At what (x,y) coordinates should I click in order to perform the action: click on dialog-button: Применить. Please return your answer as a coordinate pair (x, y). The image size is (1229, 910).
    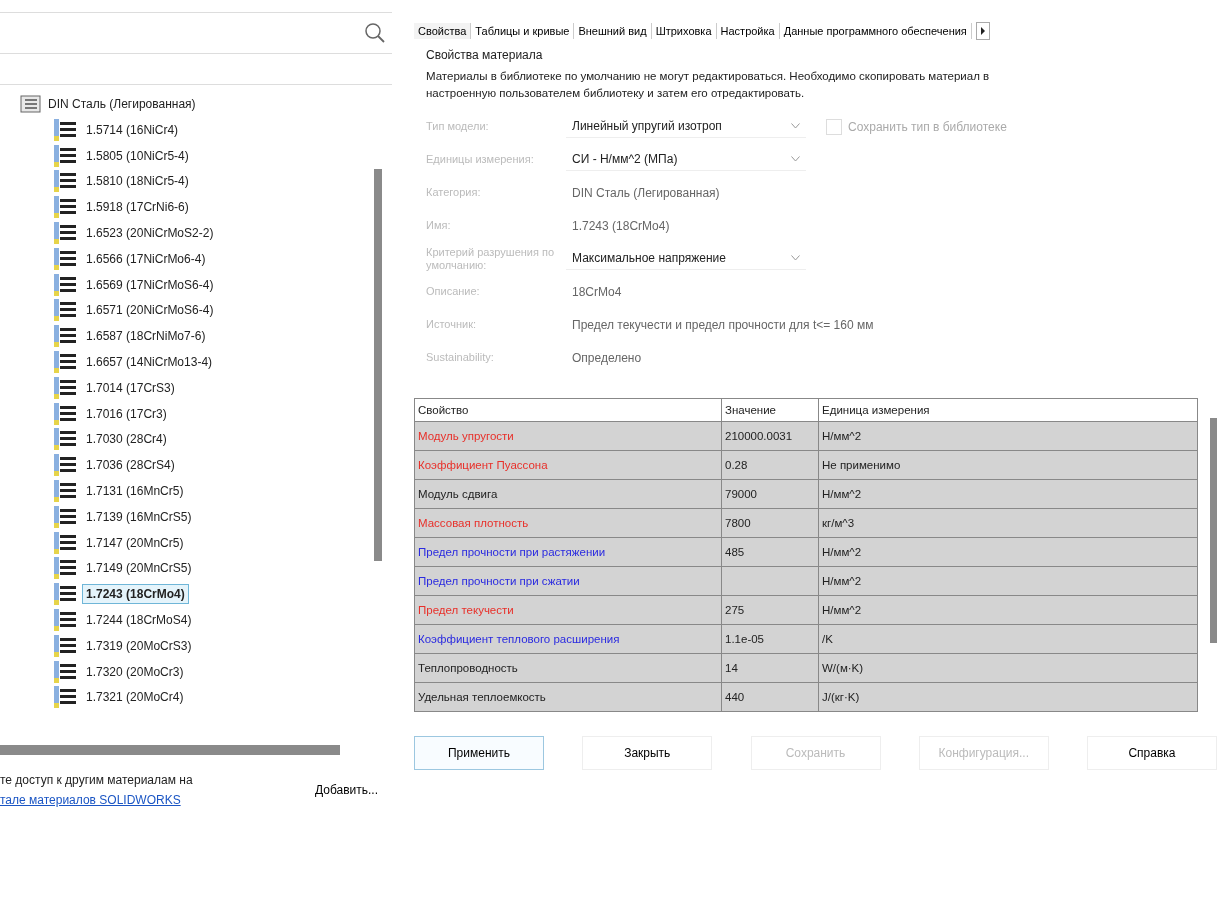
    Looking at the image, I should click on (479, 753).